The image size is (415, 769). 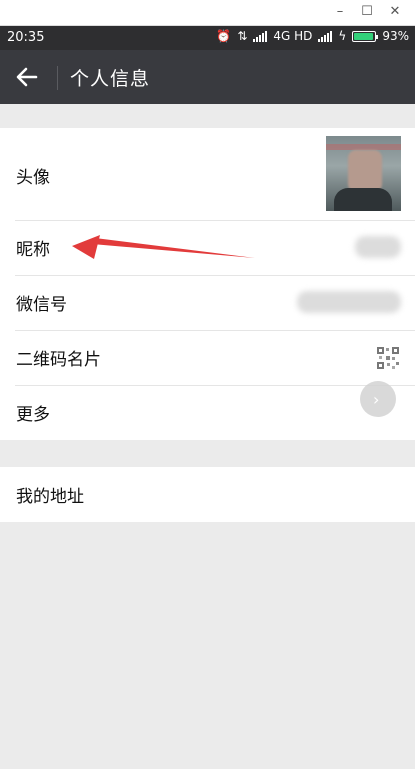 What do you see at coordinates (207, 13) in the screenshot?
I see `window-chrome: – ☐ ✕` at bounding box center [207, 13].